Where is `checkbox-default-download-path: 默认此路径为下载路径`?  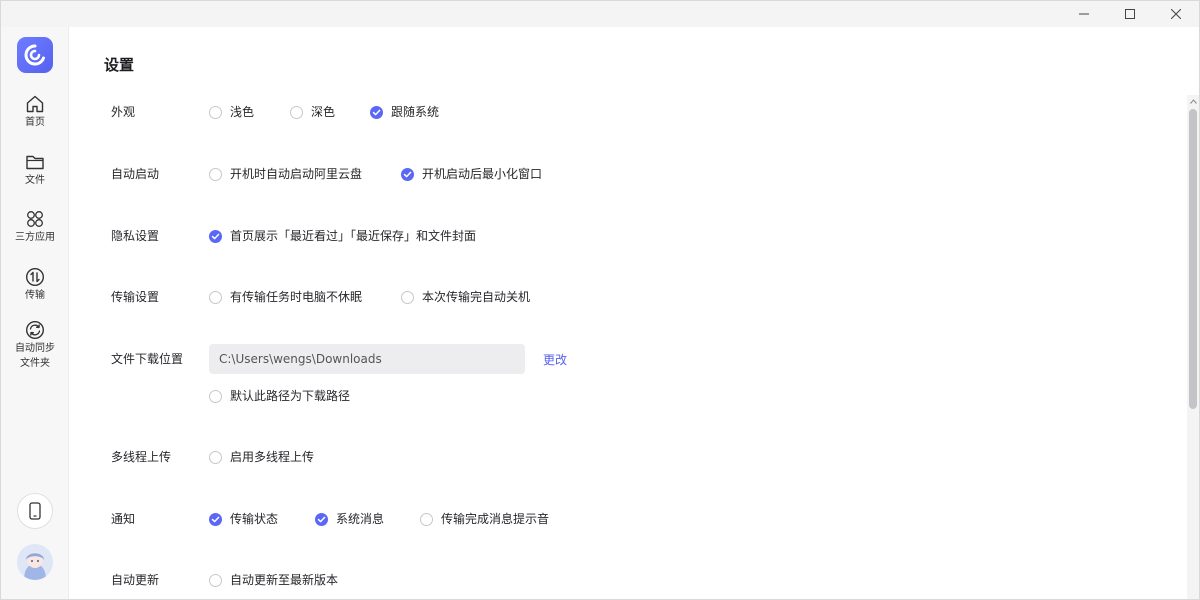
checkbox-default-download-path: 默认此路径为下载路径 is located at coordinates (279, 396).